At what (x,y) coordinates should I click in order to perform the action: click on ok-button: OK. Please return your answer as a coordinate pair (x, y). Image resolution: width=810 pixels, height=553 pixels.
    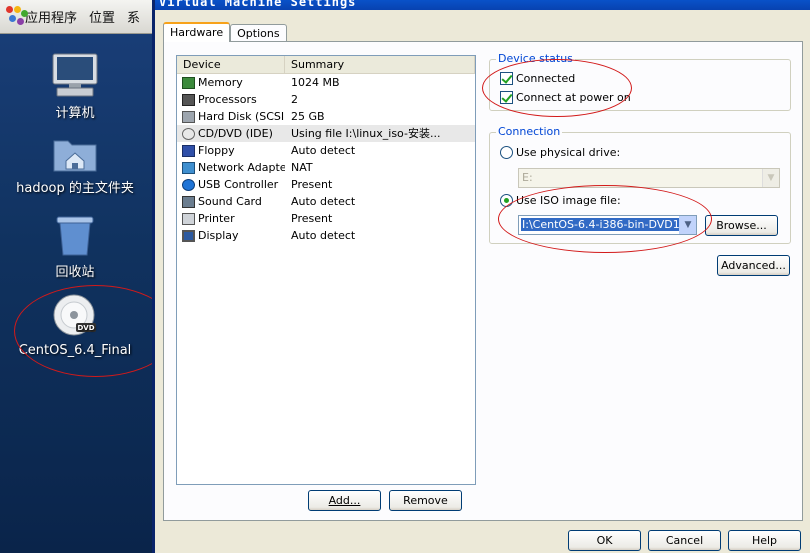
    Looking at the image, I should click on (604, 540).